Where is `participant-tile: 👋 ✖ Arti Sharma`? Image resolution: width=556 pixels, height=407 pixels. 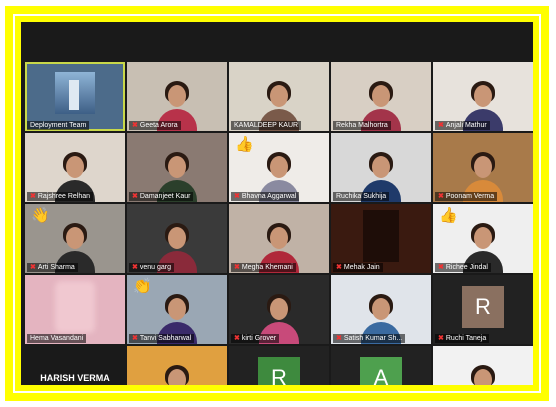 participant-tile: 👋 ✖ Arti Sharma is located at coordinates (75, 238).